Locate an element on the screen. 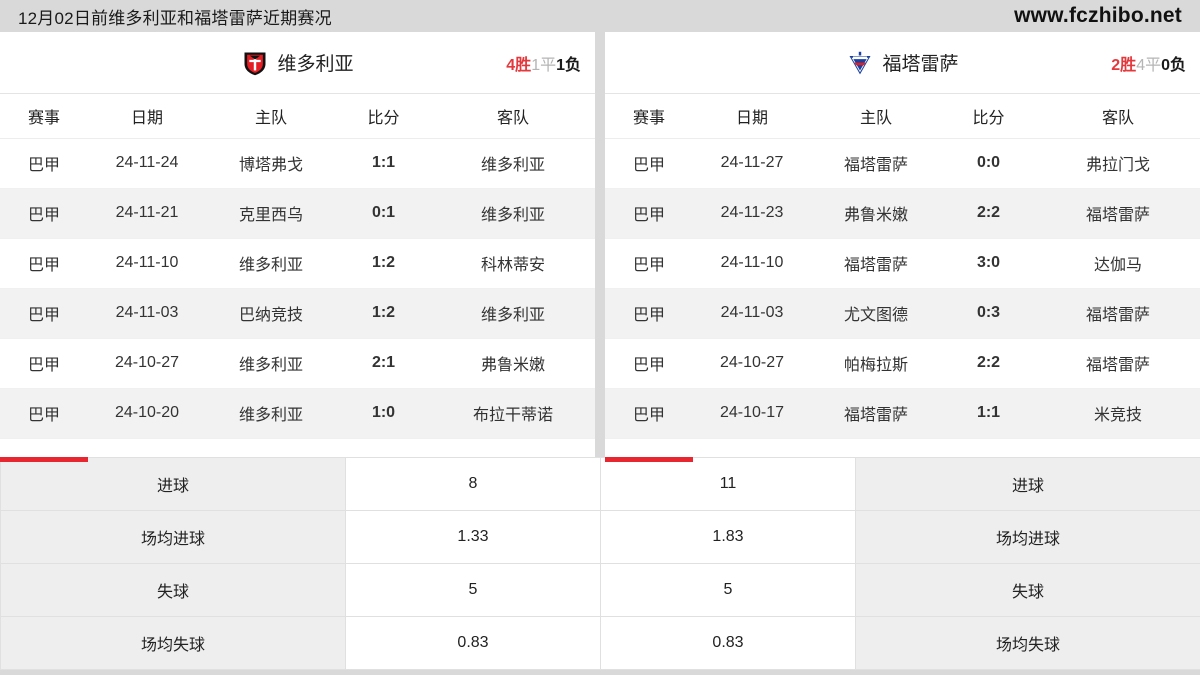  match-date: 24-11-03 is located at coordinates (752, 313).